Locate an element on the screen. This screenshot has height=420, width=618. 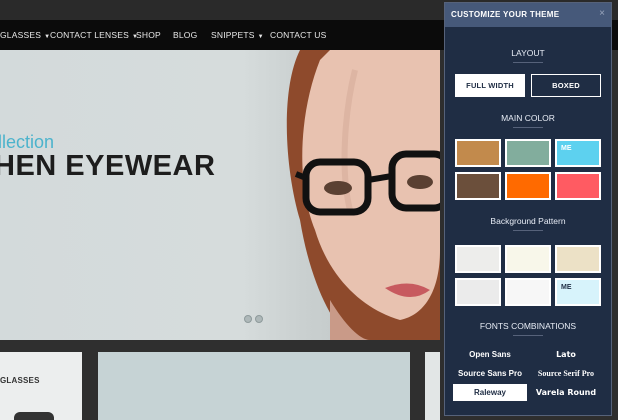
nav-item-snippets: SNIPPETS ▼ is located at coordinates (237, 35).